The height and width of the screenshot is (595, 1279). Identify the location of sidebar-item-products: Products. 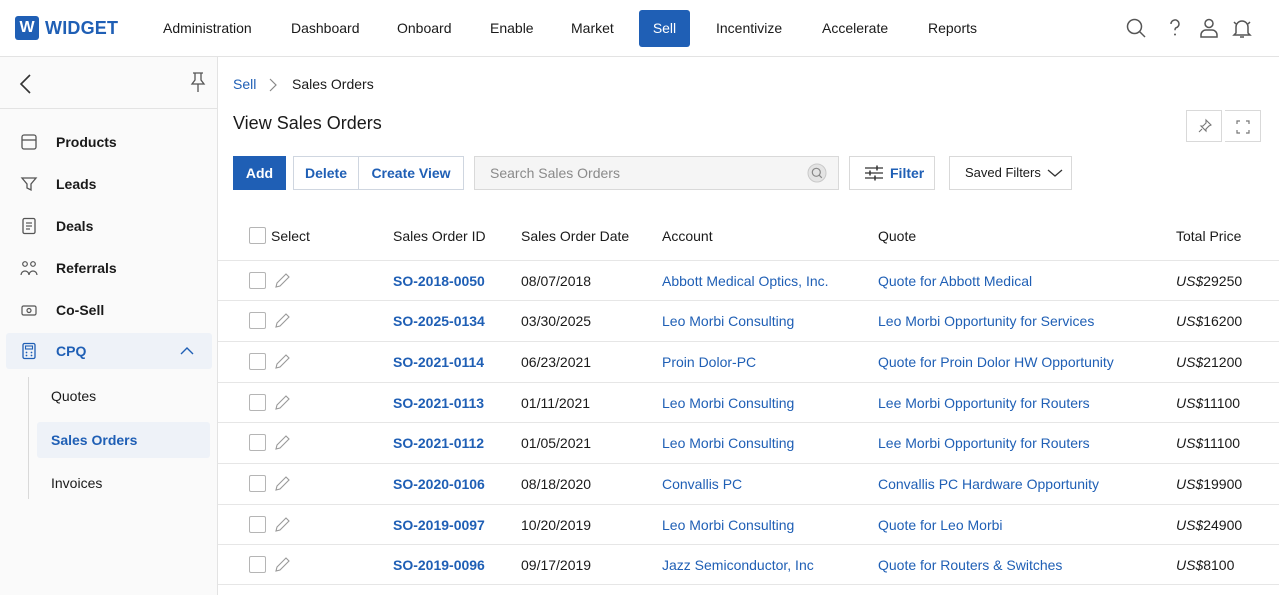
(109, 142).